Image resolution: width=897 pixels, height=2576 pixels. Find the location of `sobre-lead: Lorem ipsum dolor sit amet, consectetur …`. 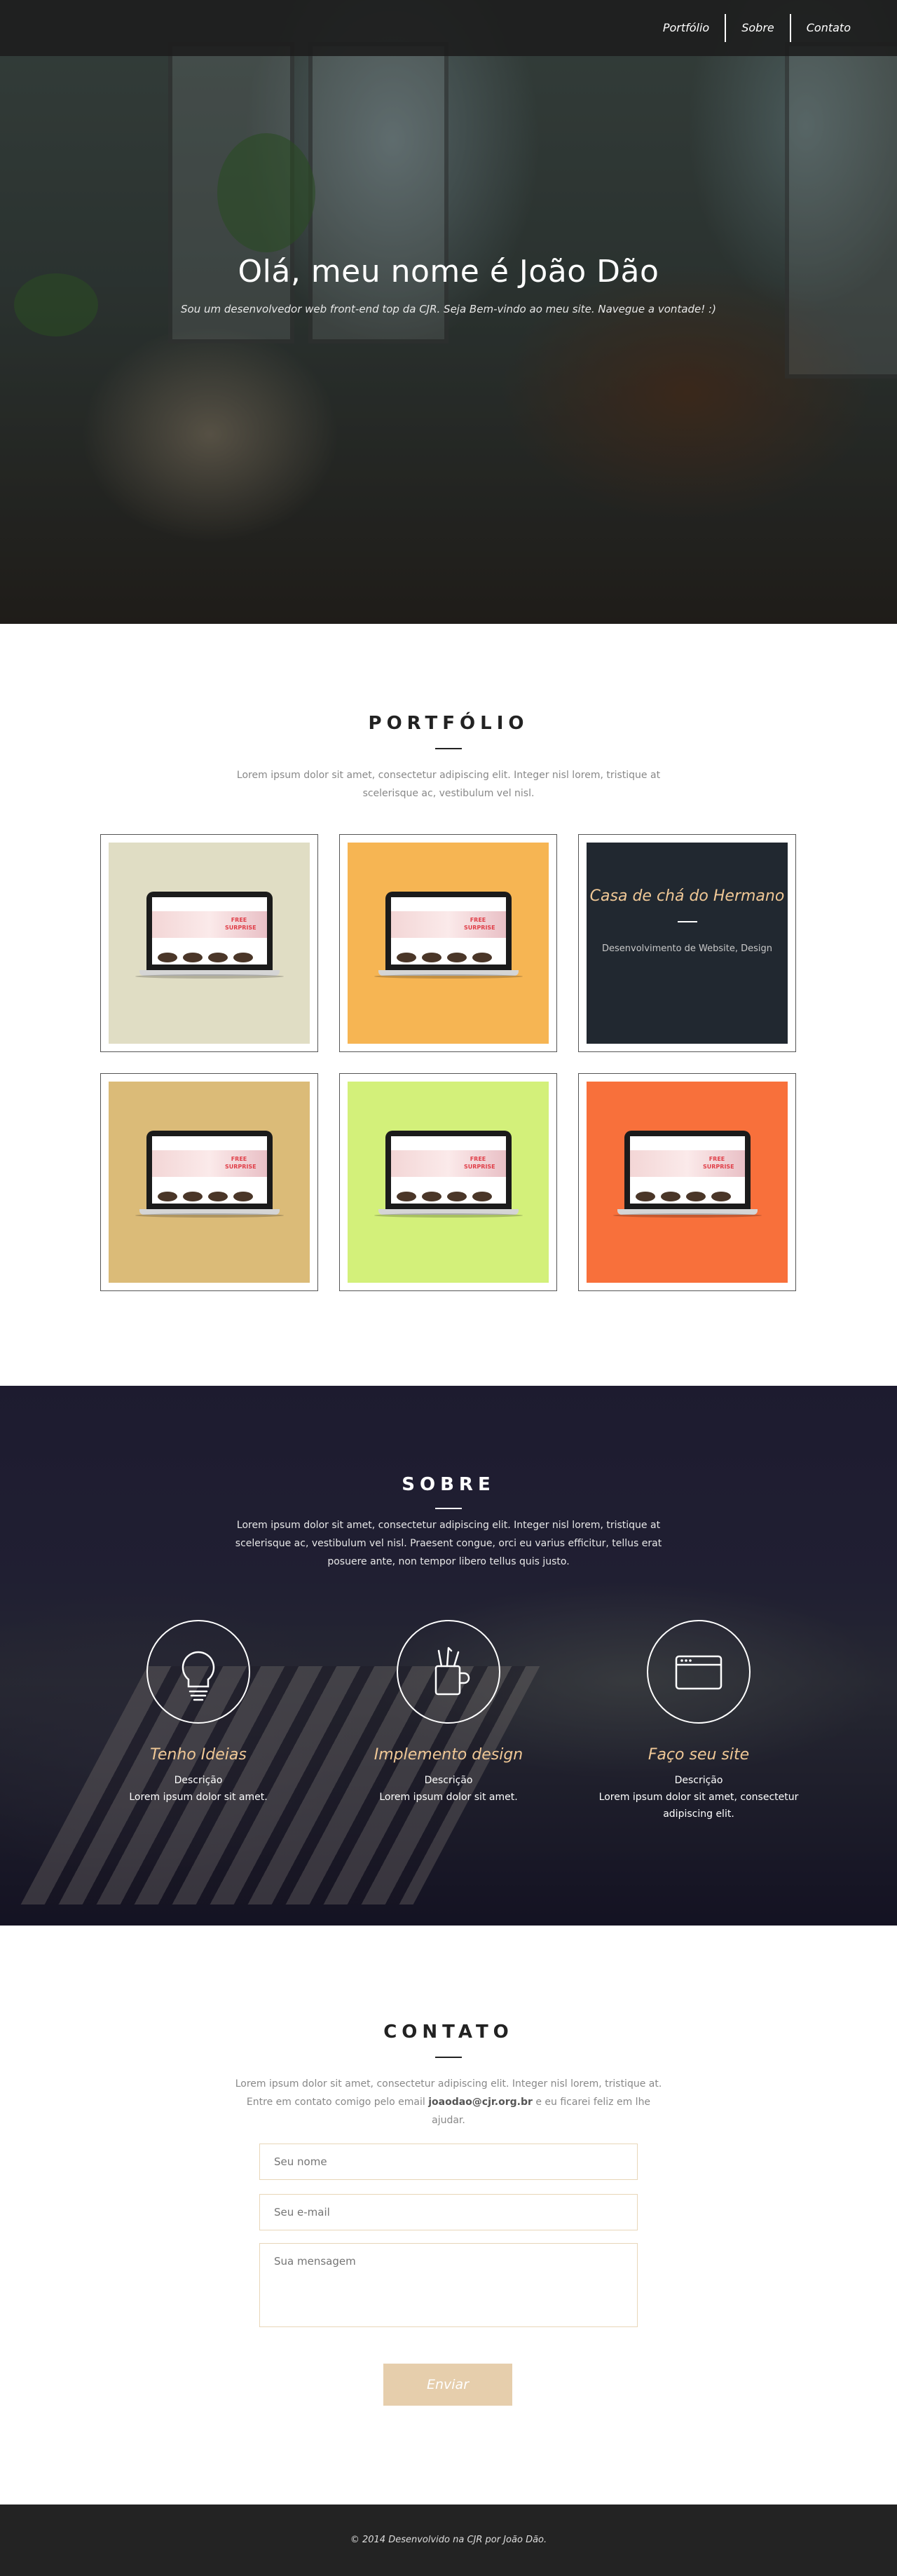

sobre-lead: Lorem ipsum dolor sit amet, consectetur … is located at coordinates (448, 1543).